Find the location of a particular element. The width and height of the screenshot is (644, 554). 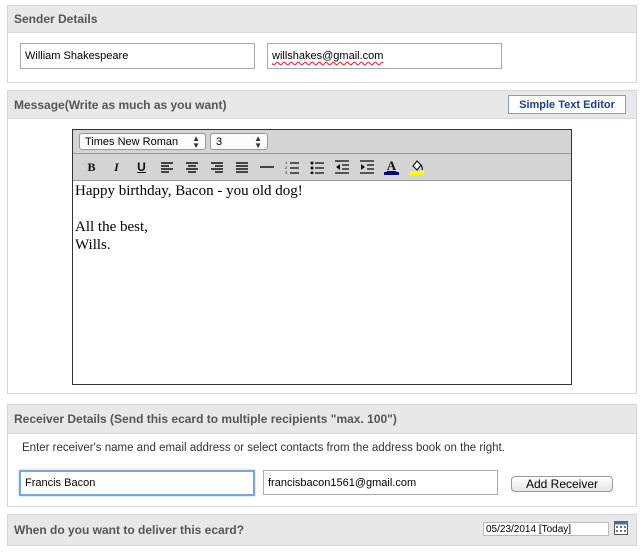

calendar-icon is located at coordinates (621, 528).